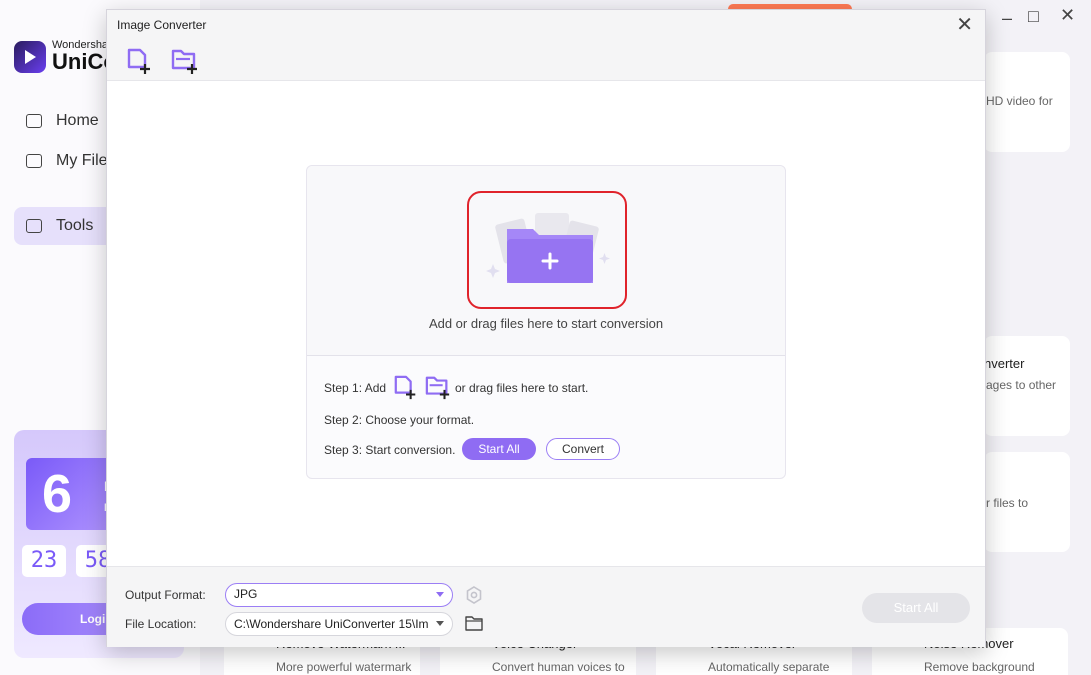 The width and height of the screenshot is (1091, 675). Describe the element at coordinates (390, 450) in the screenshot. I see `step-3-text: Step 3: Start conversion.` at that location.